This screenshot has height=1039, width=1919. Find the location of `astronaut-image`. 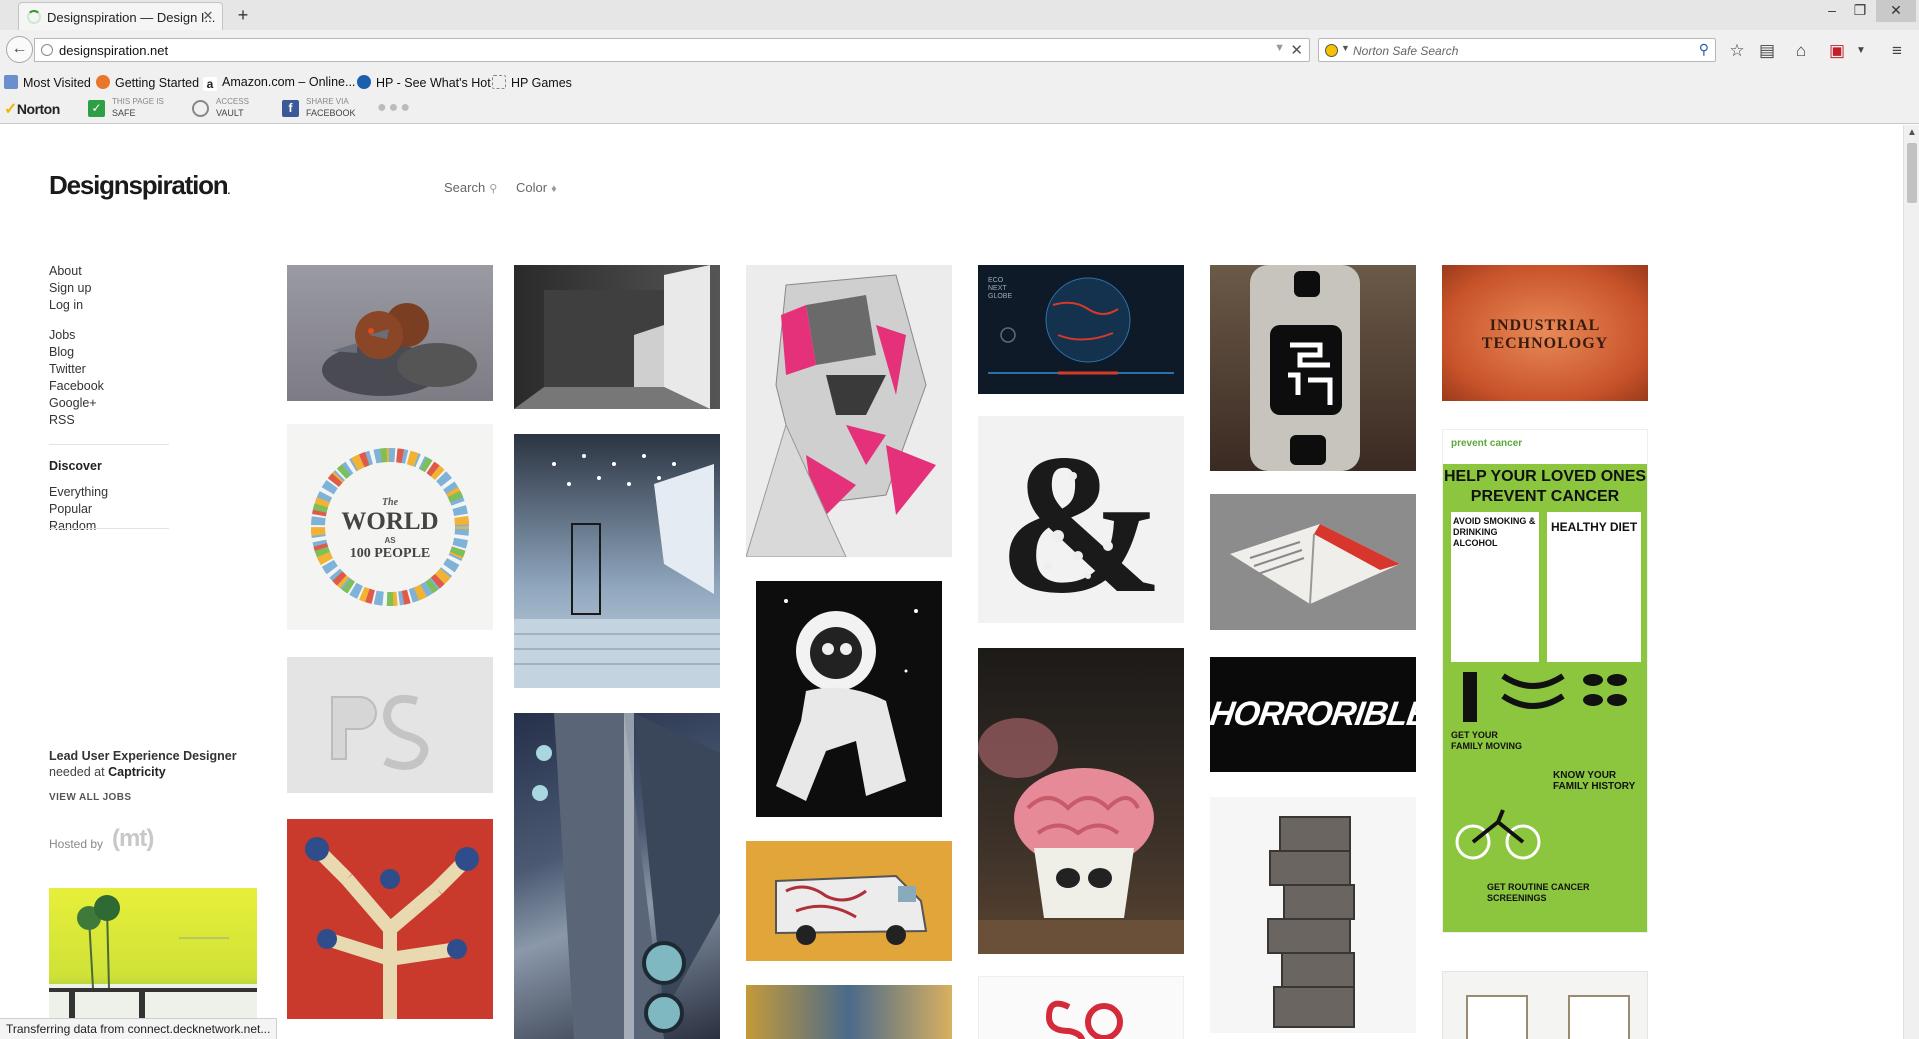

astronaut-image is located at coordinates (849, 699).